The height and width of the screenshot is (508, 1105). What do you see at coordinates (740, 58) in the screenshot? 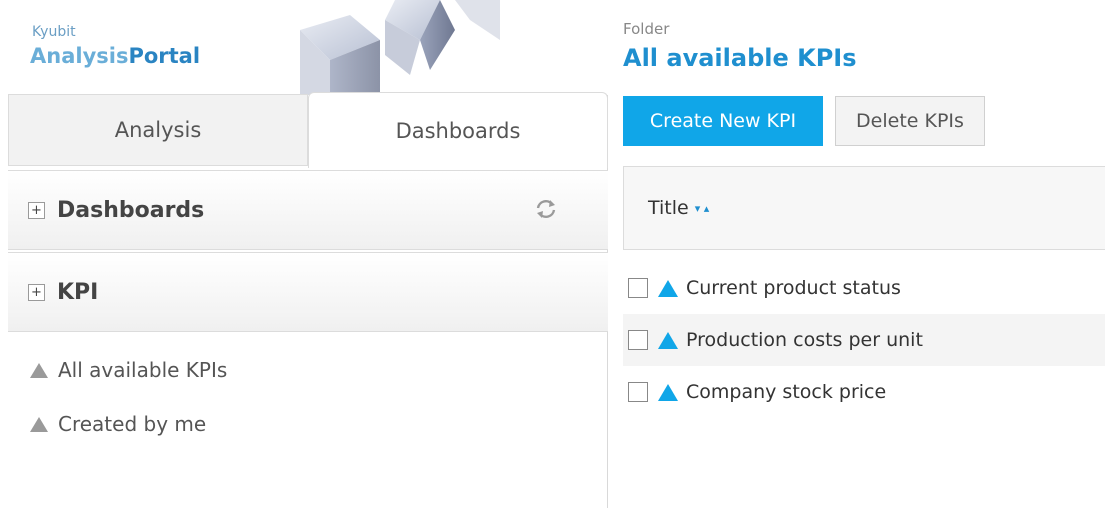
I see `page-title: All available KPIs` at bounding box center [740, 58].